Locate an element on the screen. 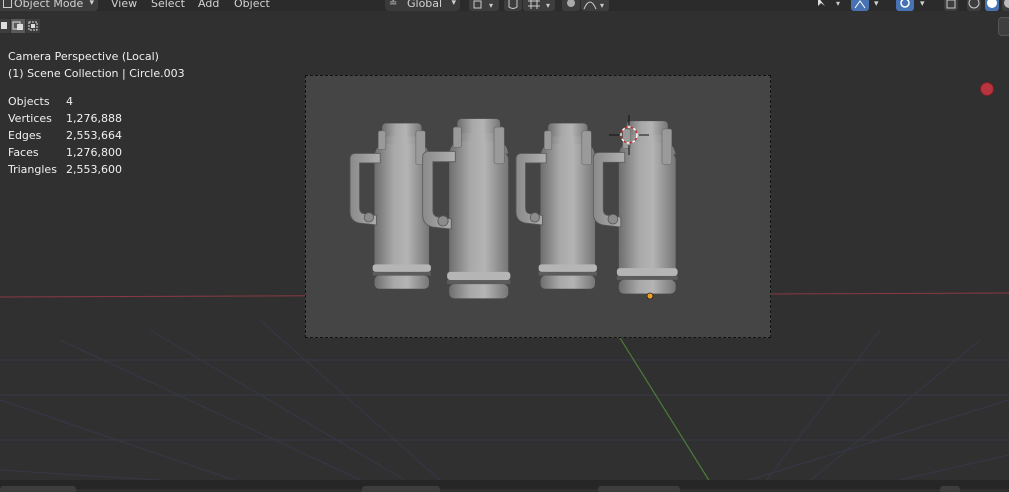  collection-label: (1) Scene Collection | Circle.003 is located at coordinates (96, 73).